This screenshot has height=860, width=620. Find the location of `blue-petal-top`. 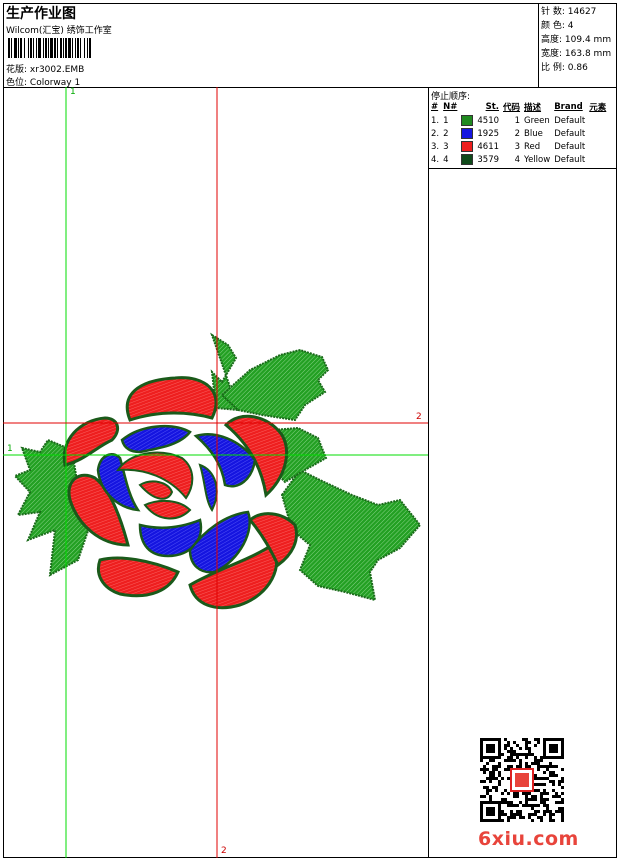

blue-petal-top is located at coordinates (156, 439).